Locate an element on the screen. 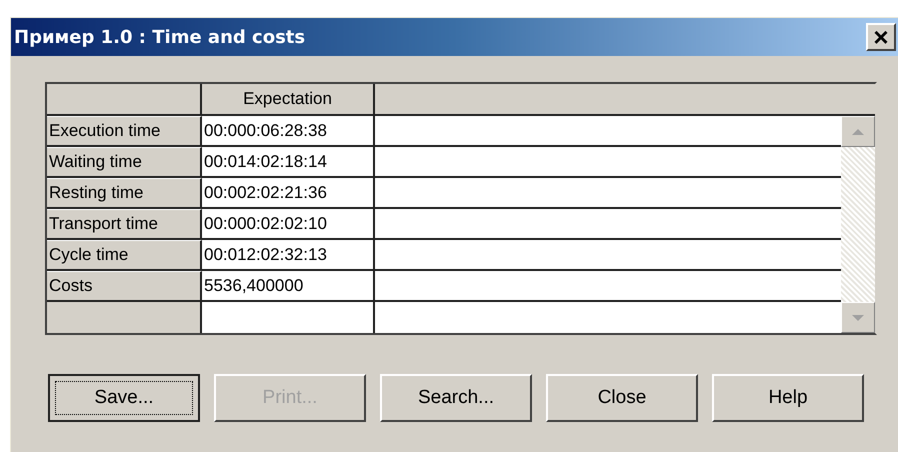 This screenshot has width=898, height=452. table-cell: 00:002:02:21:36 is located at coordinates (288, 192).